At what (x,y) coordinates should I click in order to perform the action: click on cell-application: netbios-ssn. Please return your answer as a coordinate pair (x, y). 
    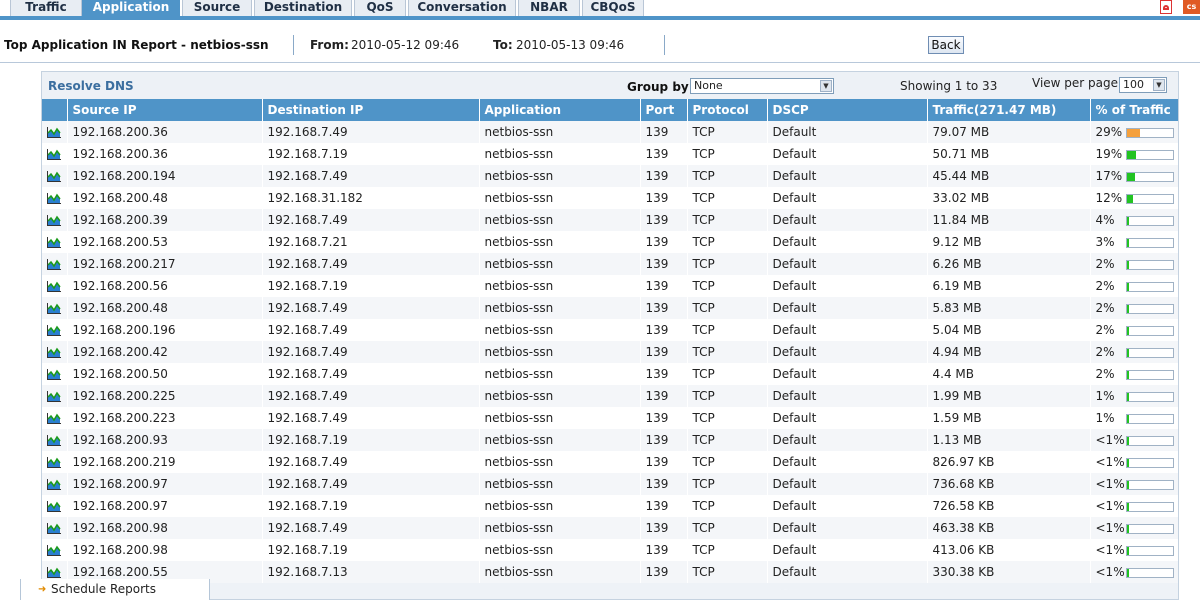
    Looking at the image, I should click on (560, 198).